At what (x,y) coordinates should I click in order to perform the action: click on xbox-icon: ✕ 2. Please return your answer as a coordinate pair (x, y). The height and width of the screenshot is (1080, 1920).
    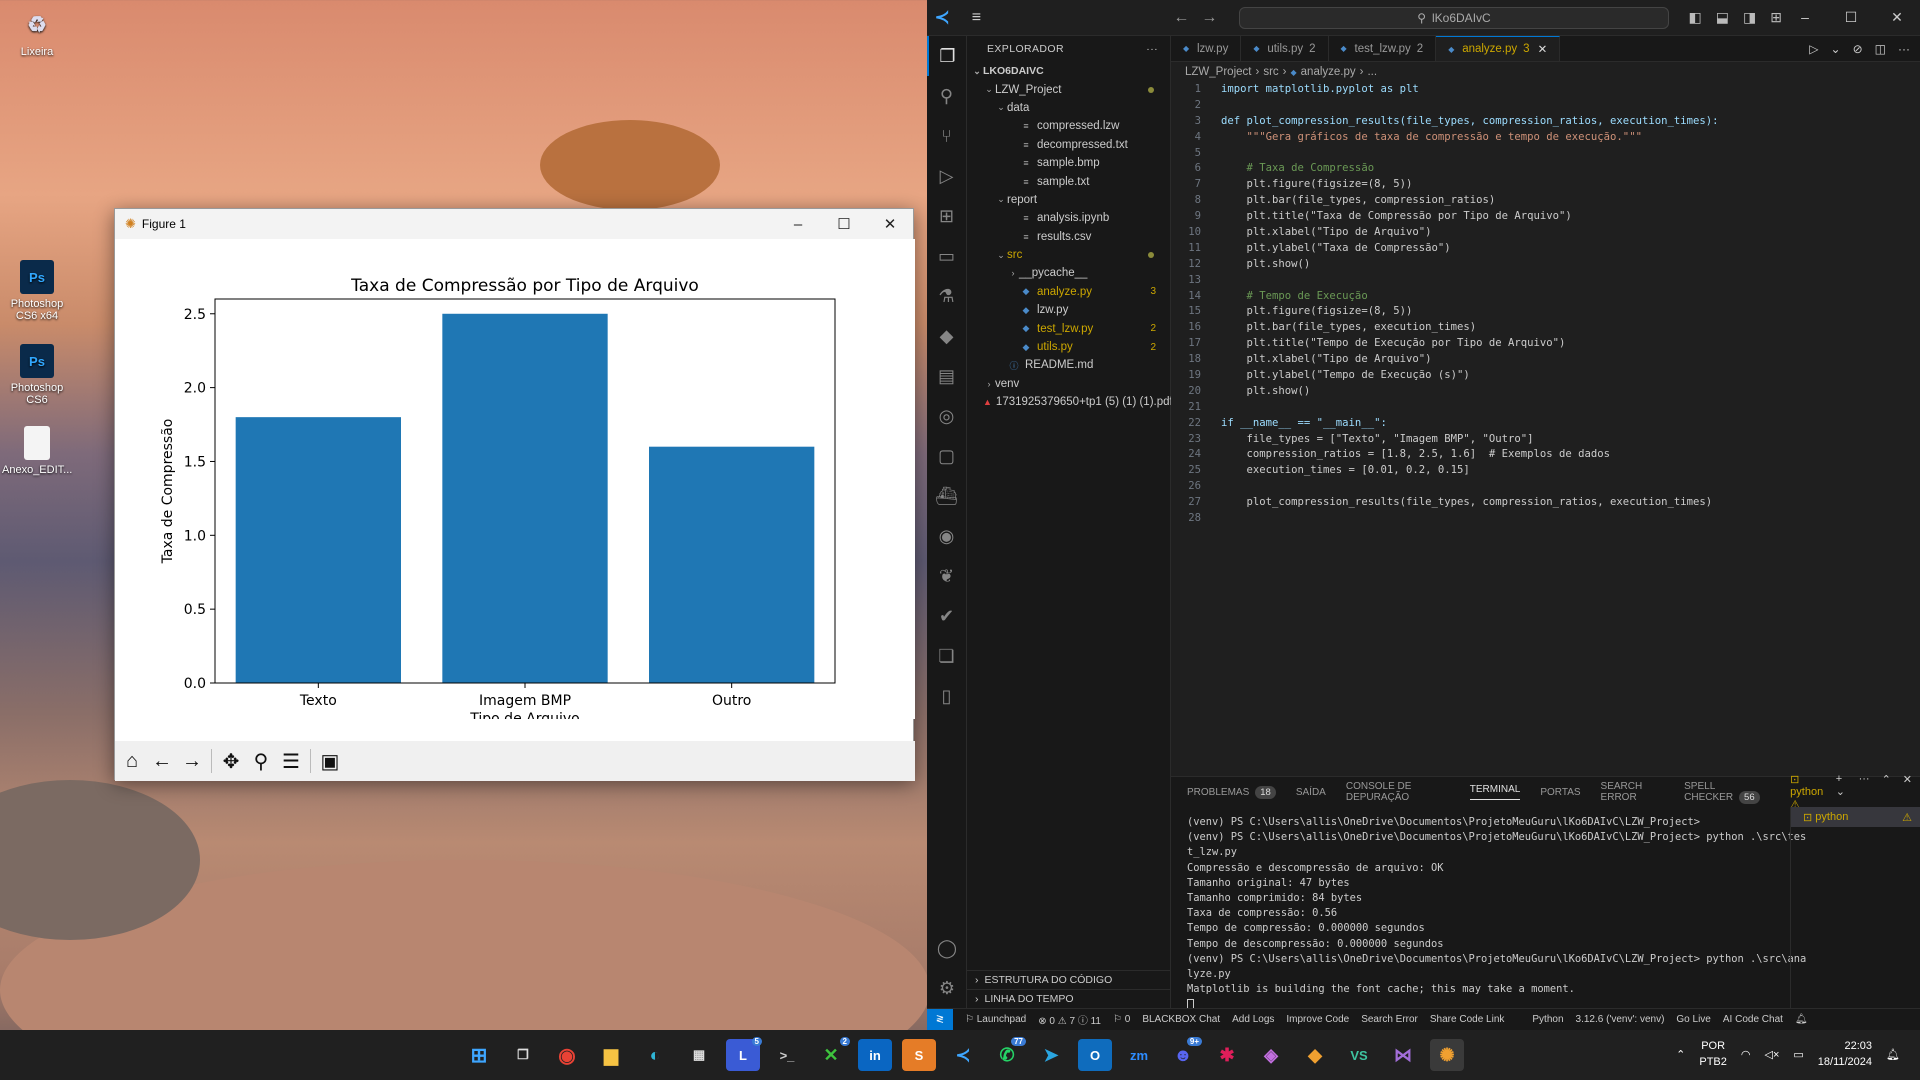
    Looking at the image, I should click on (832, 1054).